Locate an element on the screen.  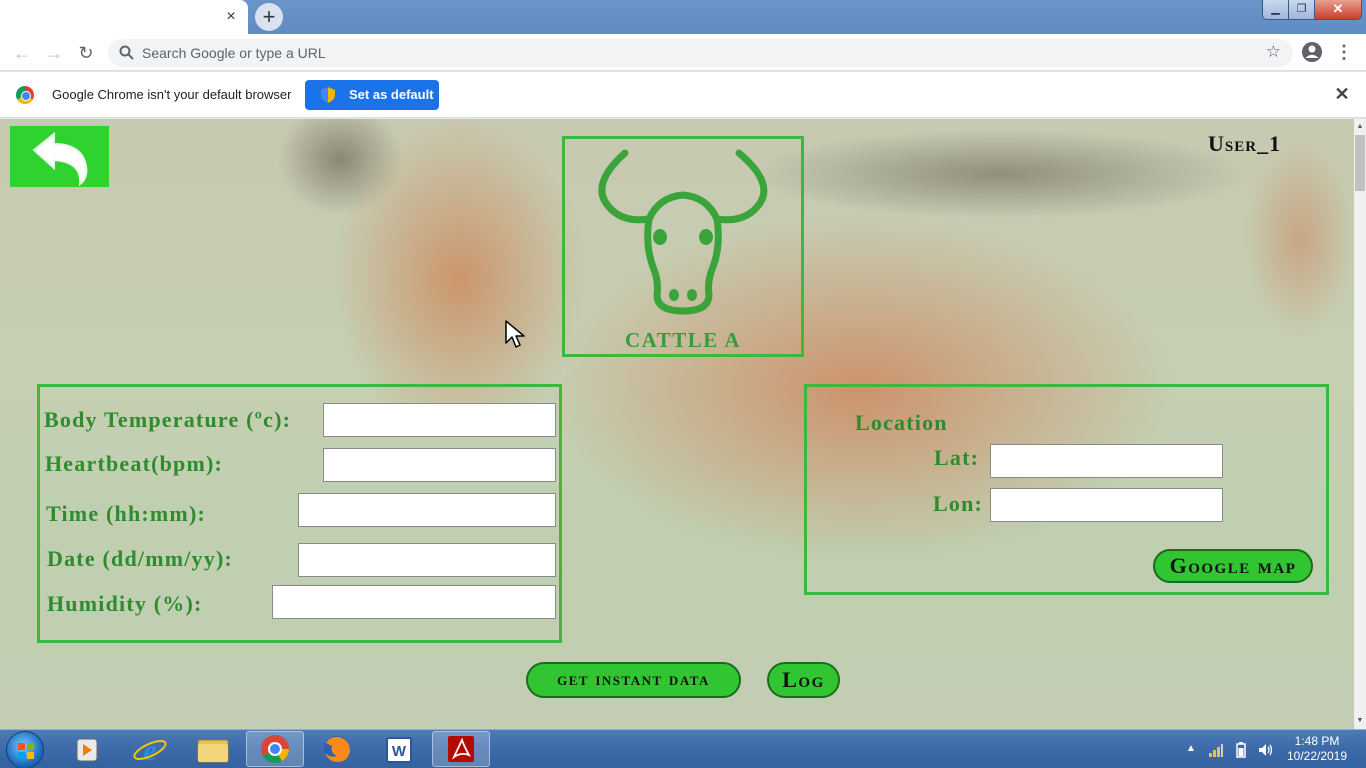
mouse-pointer-icon is located at coordinates (515, 334).